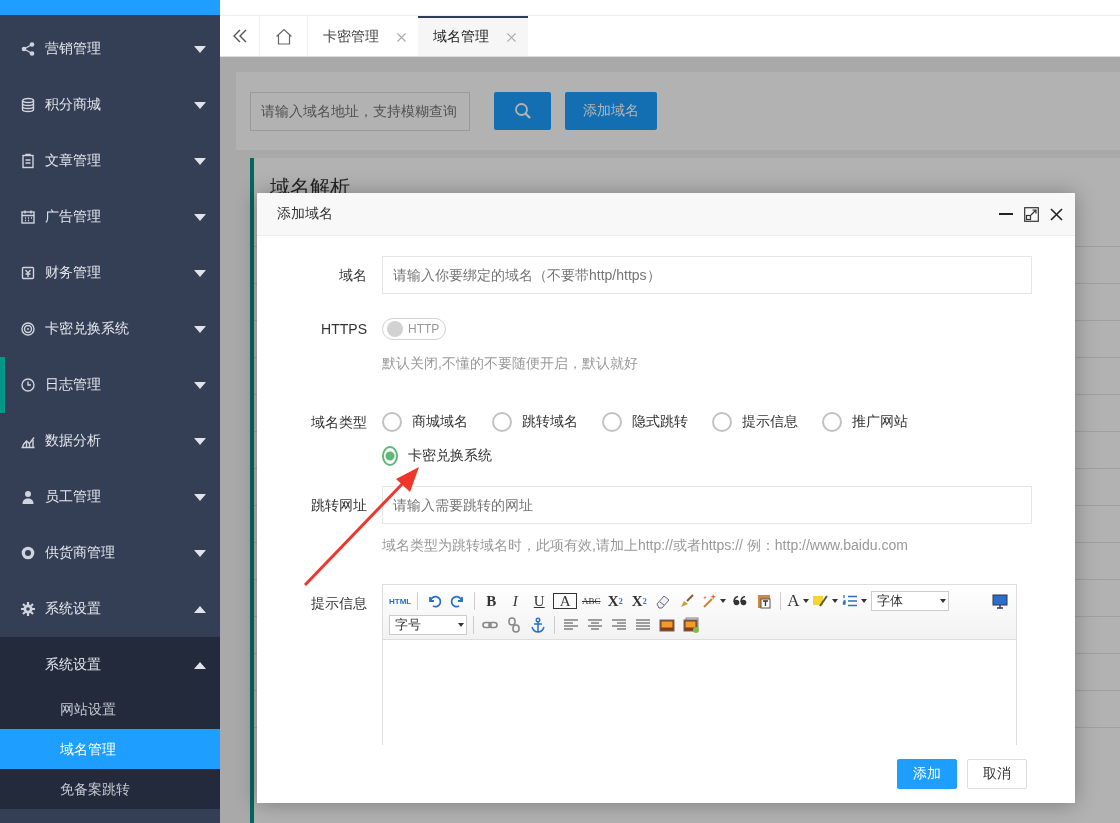  What do you see at coordinates (28, 217) in the screenshot?
I see `calendar-icon` at bounding box center [28, 217].